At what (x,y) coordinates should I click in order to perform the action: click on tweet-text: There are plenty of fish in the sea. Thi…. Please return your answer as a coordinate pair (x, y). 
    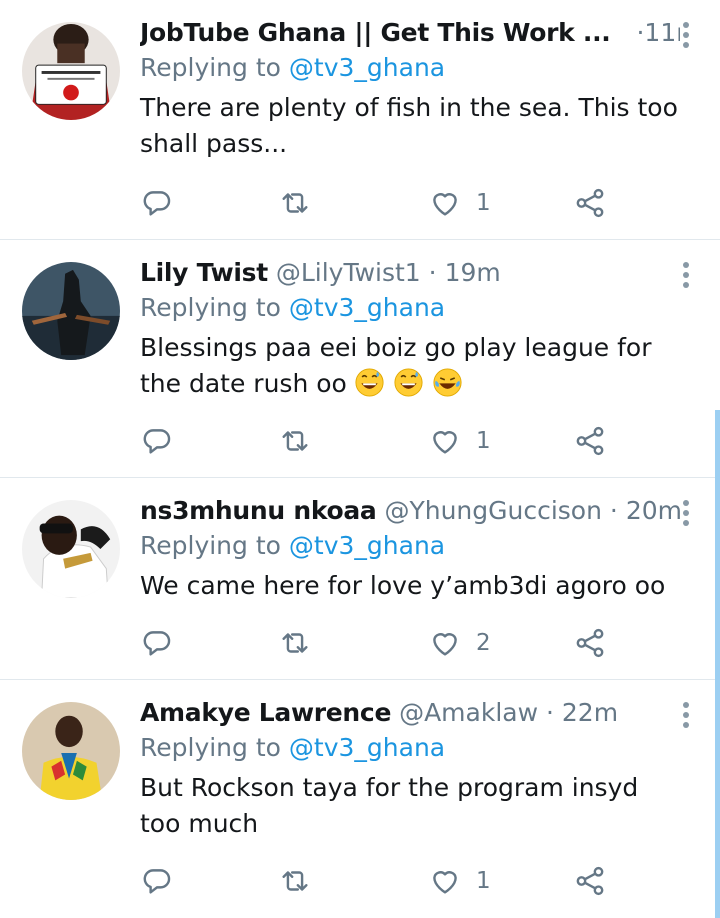
    Looking at the image, I should click on (409, 125).